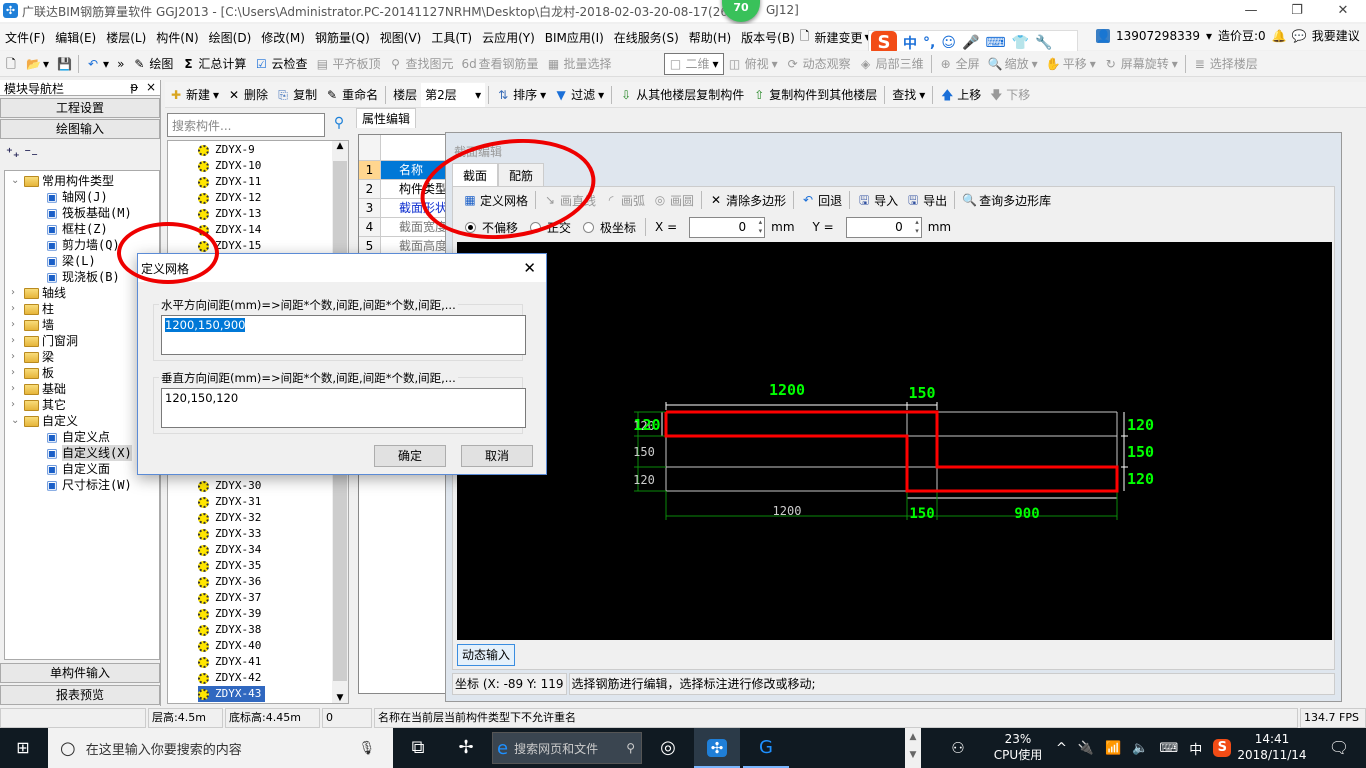 The width and height of the screenshot is (1366, 768). What do you see at coordinates (410, 456) in the screenshot?
I see `ok-button: 确定` at bounding box center [410, 456].